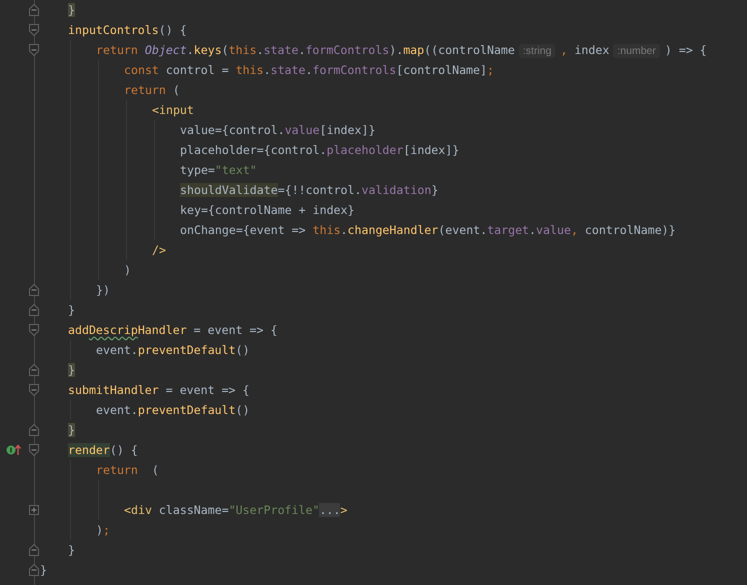 The image size is (747, 585). Describe the element at coordinates (127, 270) in the screenshot. I see `code-line: )` at that location.